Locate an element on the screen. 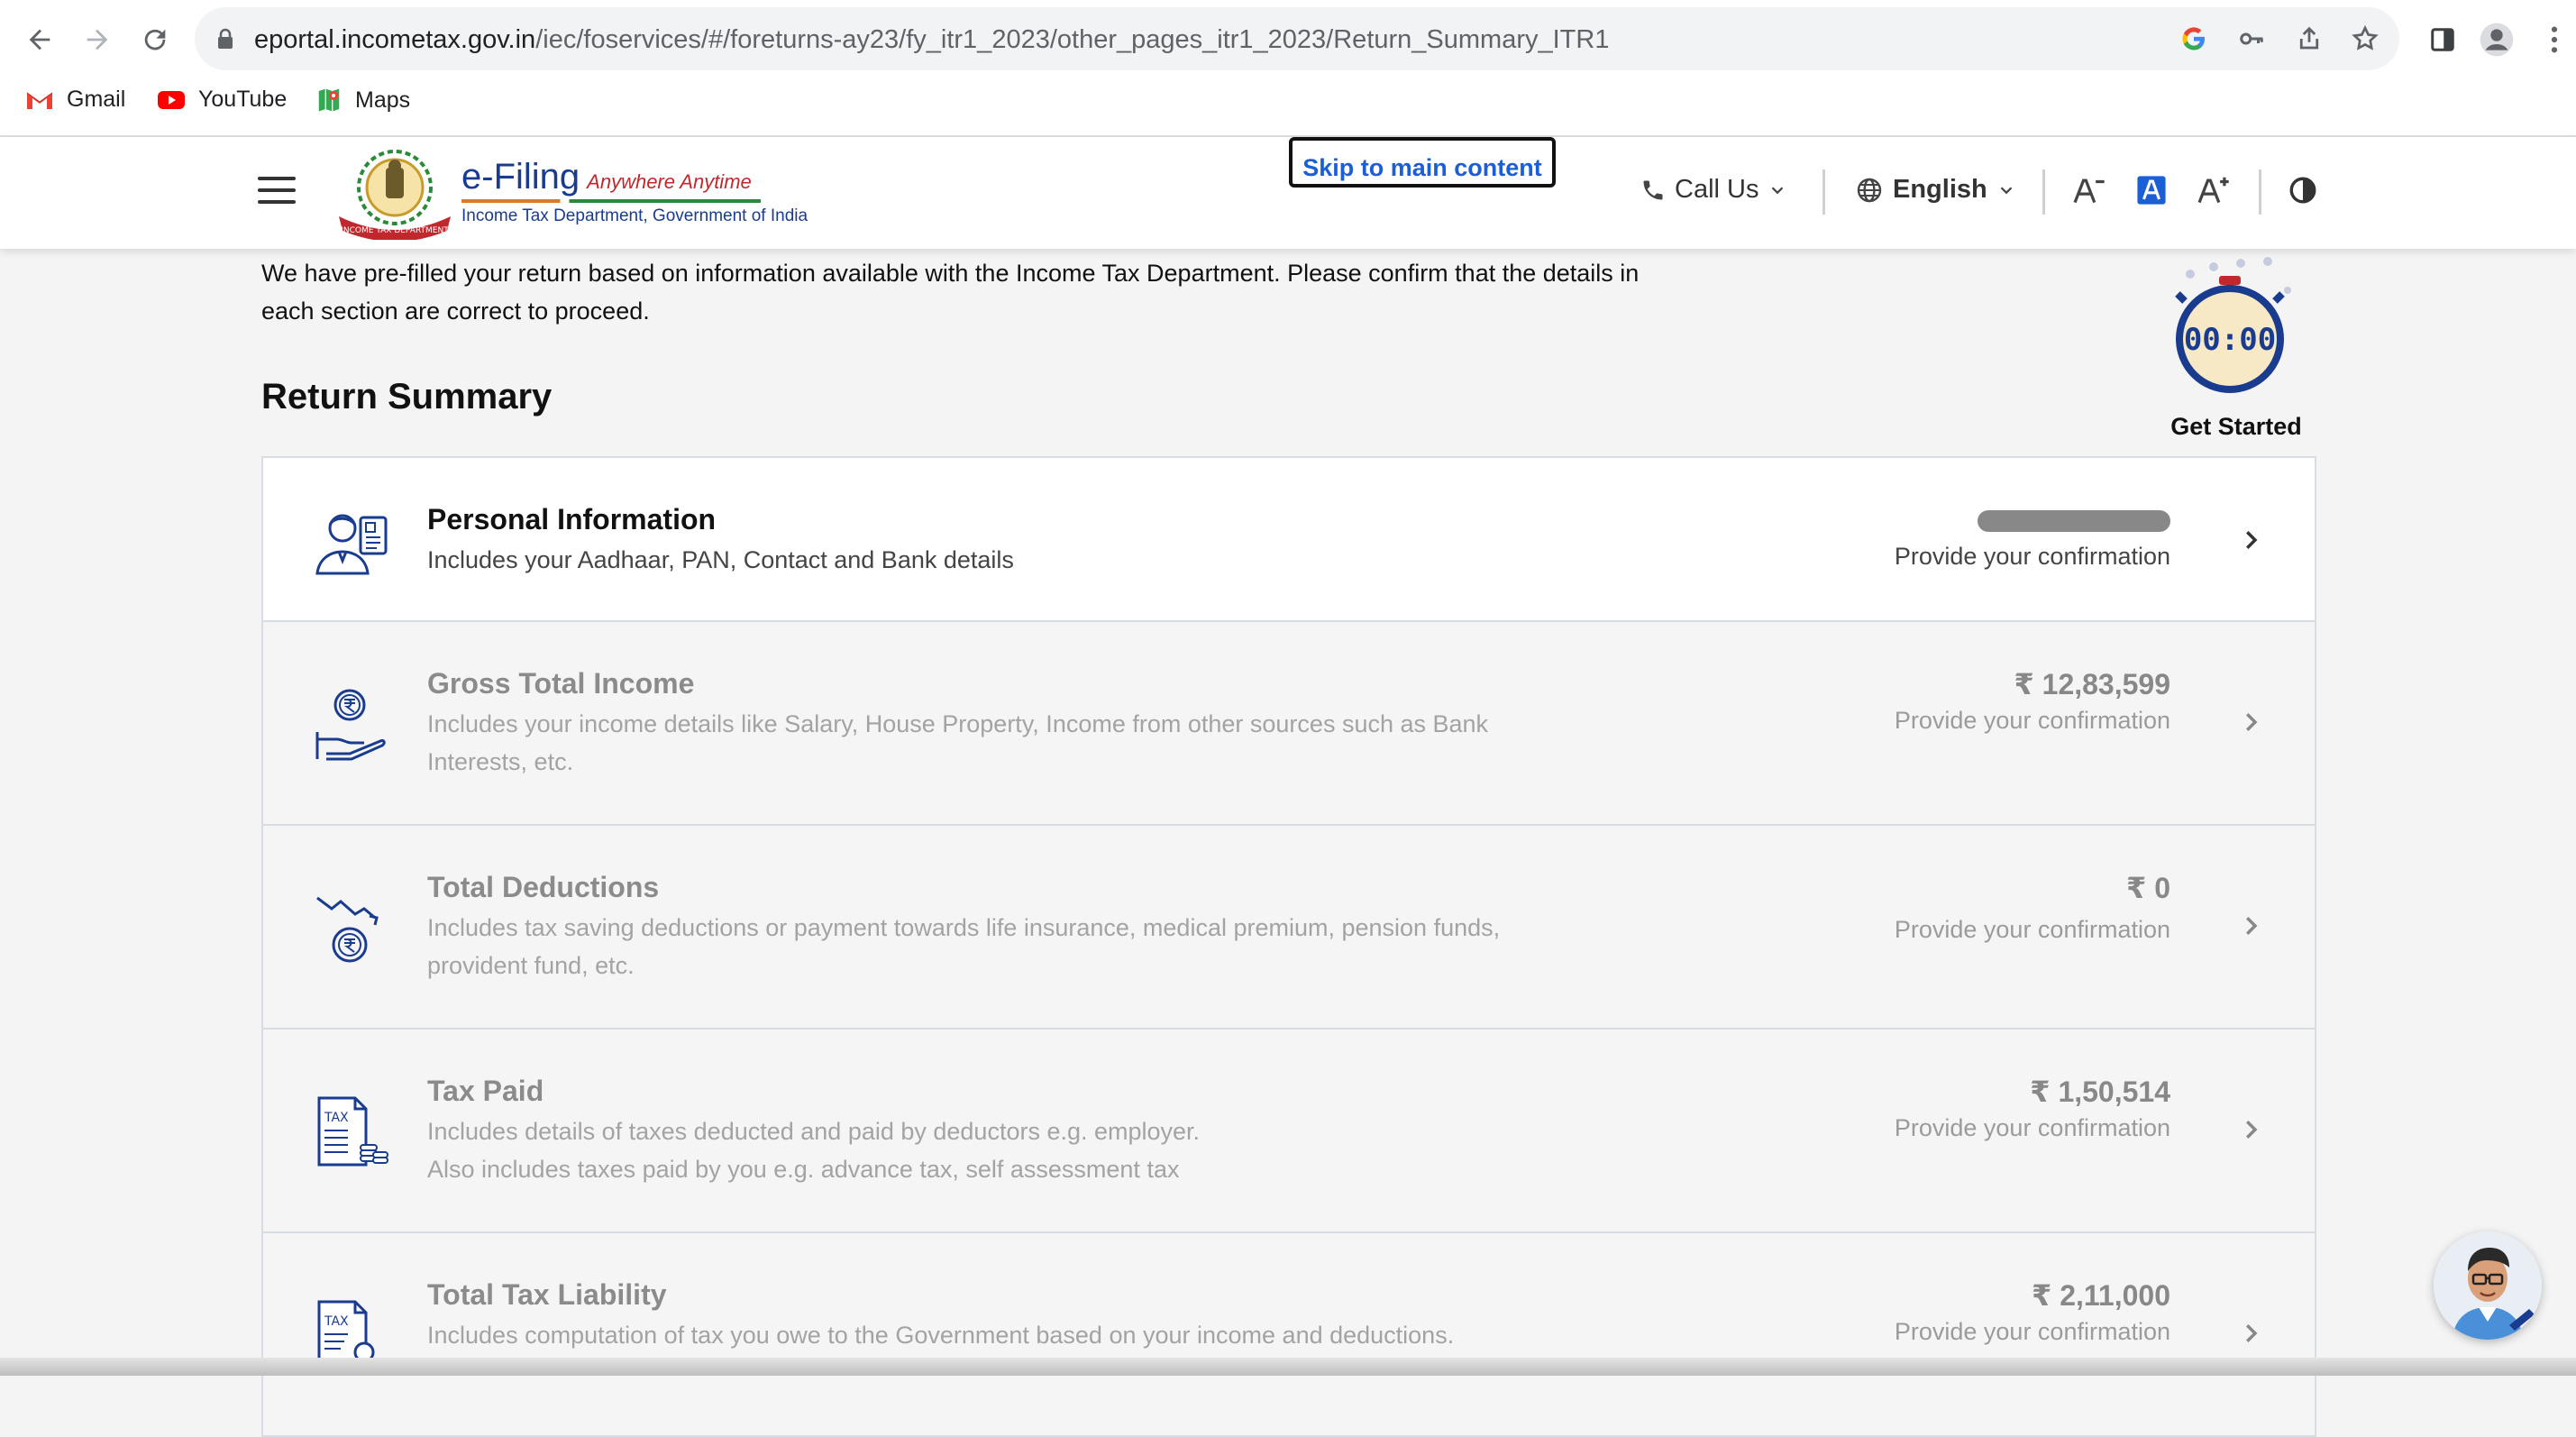  normal-font-button is located at coordinates (2151, 191).